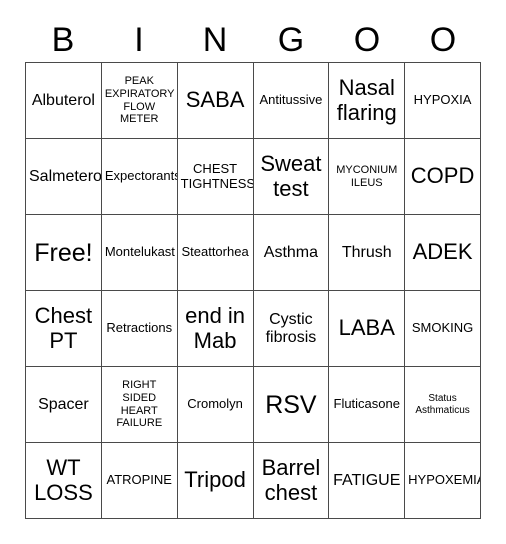 The width and height of the screenshot is (506, 544). I want to click on bingo-cell: Tripod, so click(215, 481).